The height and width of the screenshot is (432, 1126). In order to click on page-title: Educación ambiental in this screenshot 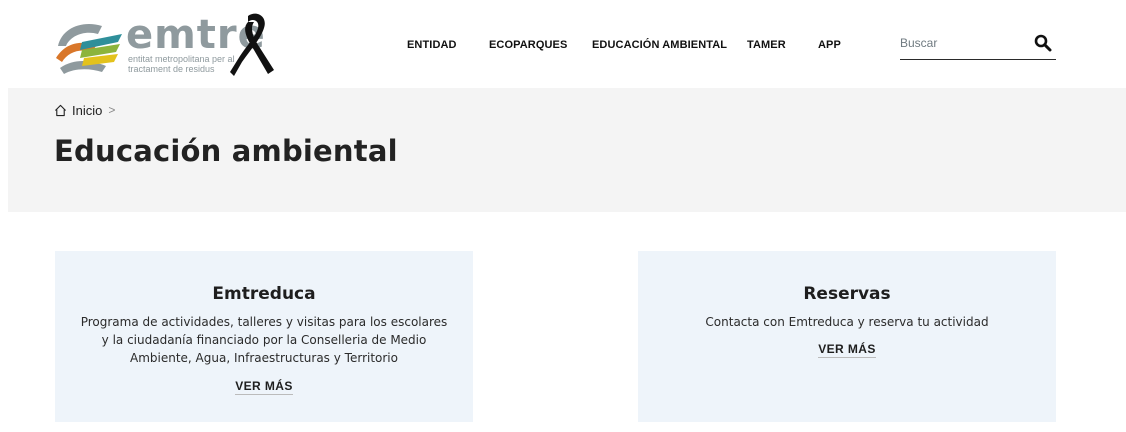, I will do `click(226, 151)`.